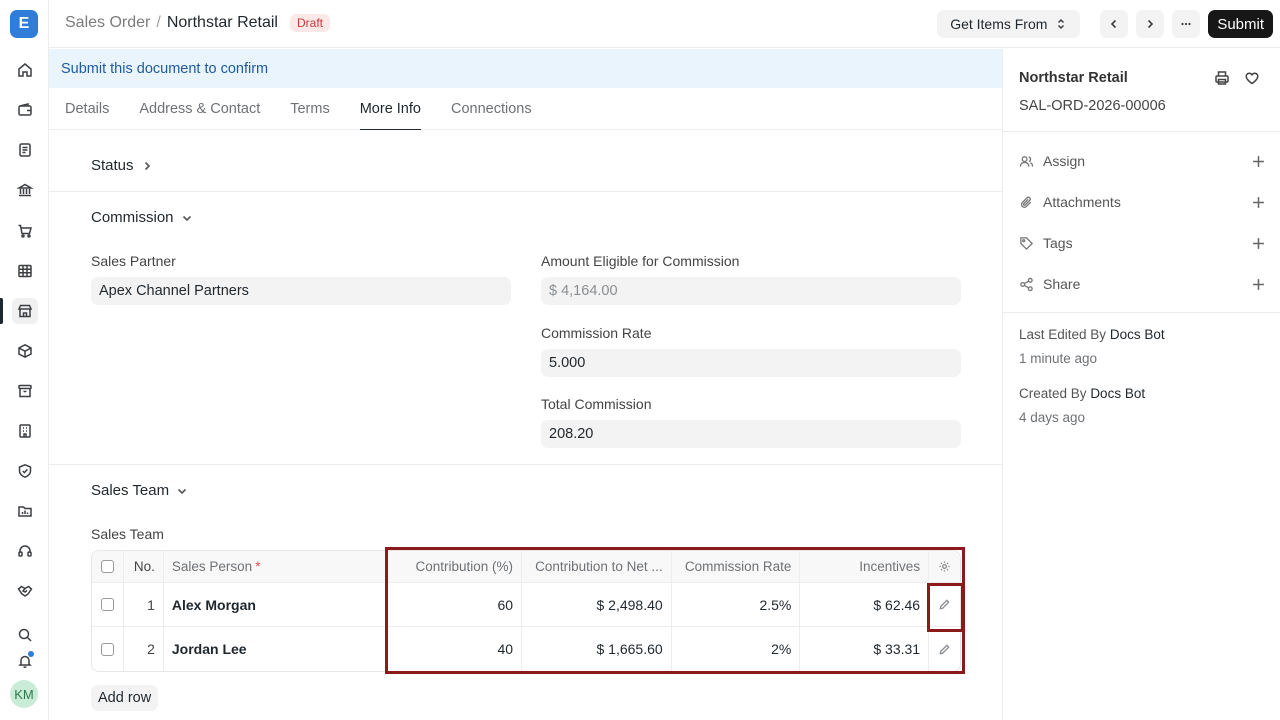 The height and width of the screenshot is (720, 1280). Describe the element at coordinates (25, 311) in the screenshot. I see `store-icon` at that location.